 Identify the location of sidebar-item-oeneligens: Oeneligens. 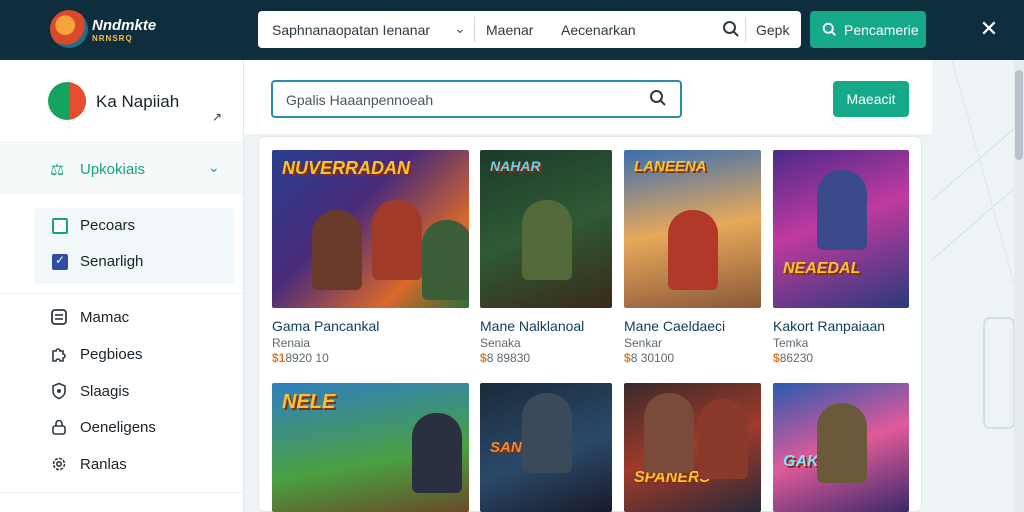
(103, 427).